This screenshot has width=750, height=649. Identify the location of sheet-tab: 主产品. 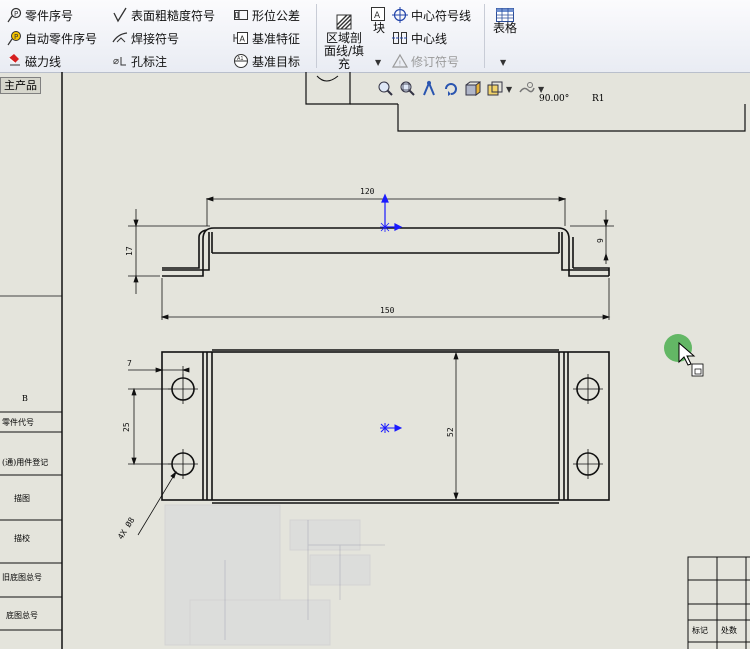
(20, 85).